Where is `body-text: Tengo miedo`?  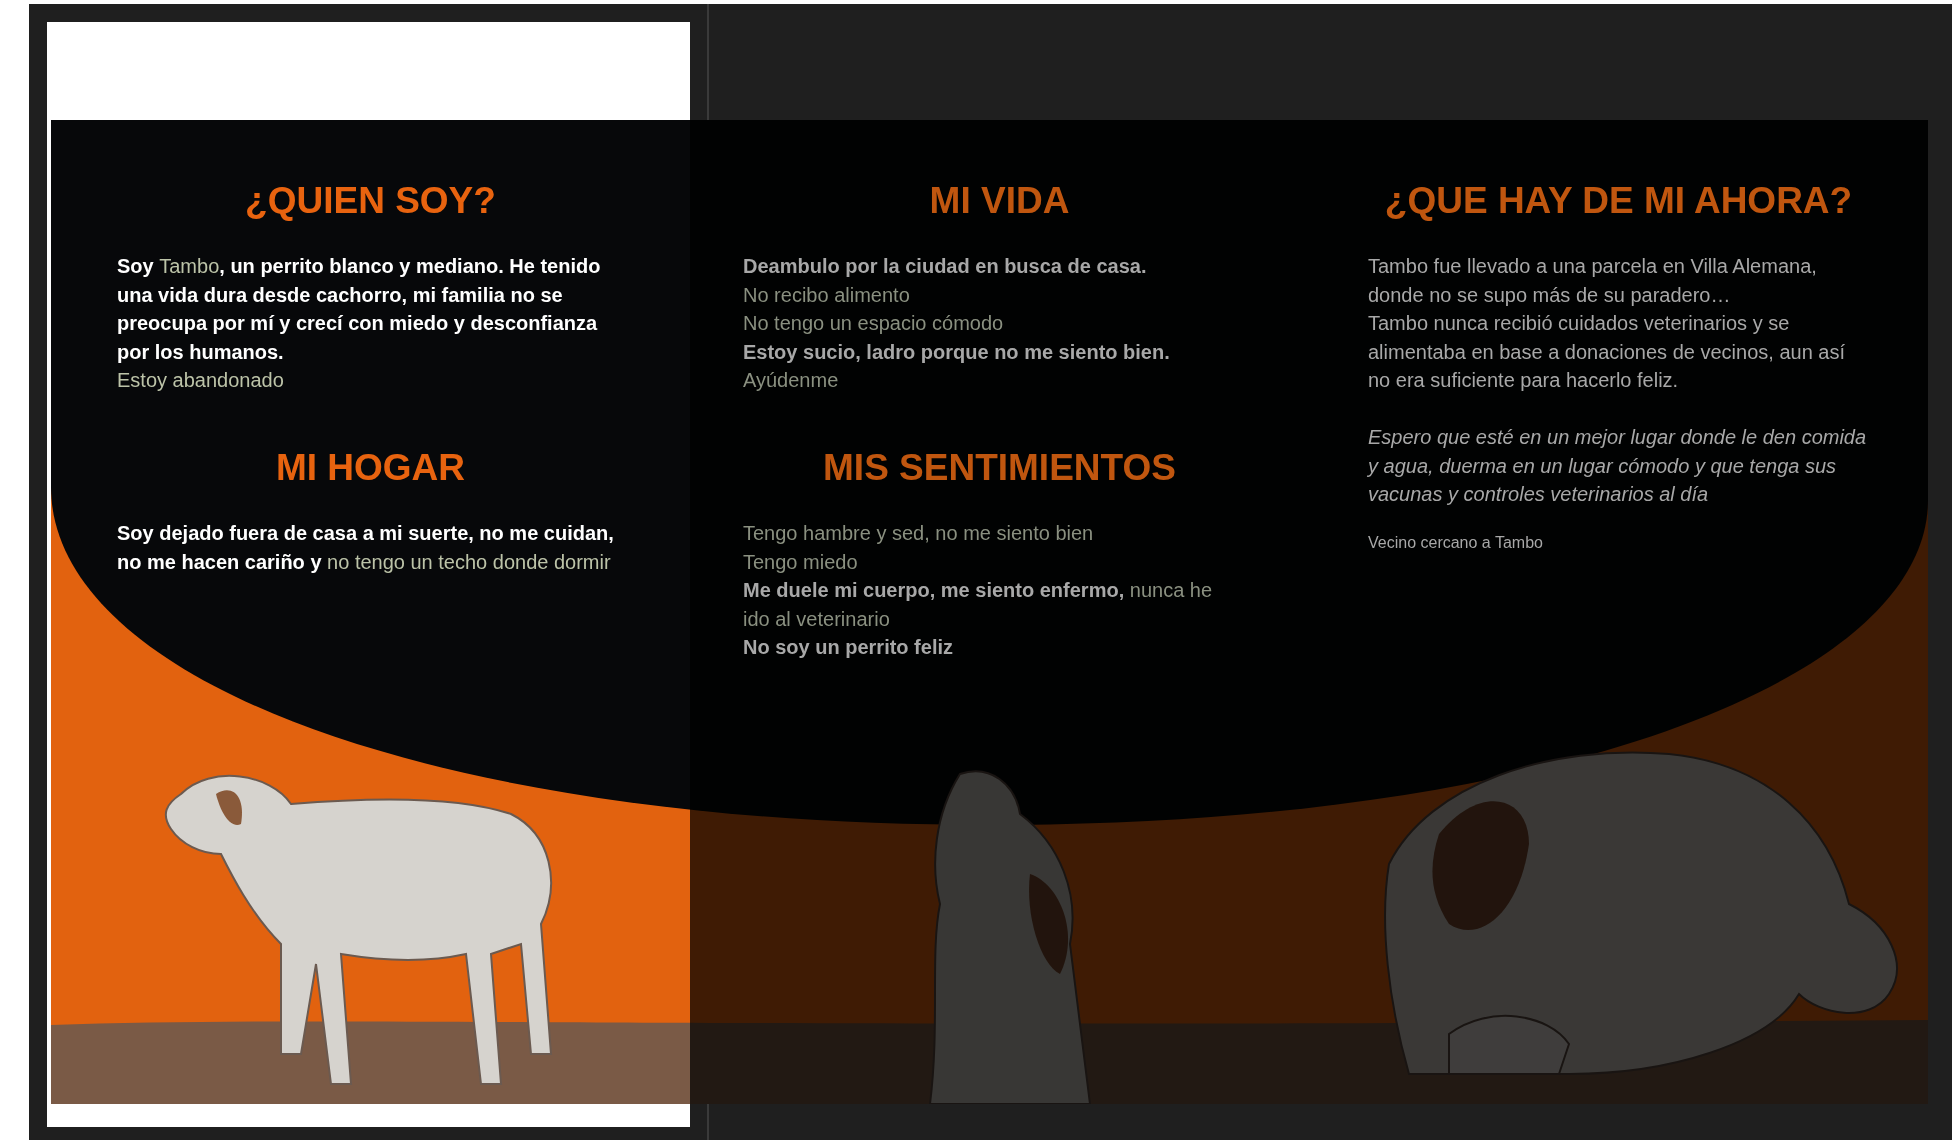
body-text: Tengo miedo is located at coordinates (801, 562).